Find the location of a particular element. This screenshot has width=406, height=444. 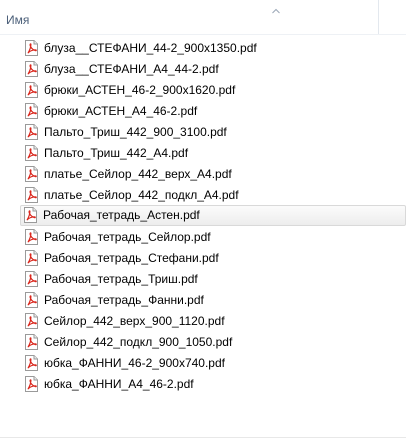

list-item: платье_Сейлор_442_верх_А4.pdf is located at coordinates (203, 173).